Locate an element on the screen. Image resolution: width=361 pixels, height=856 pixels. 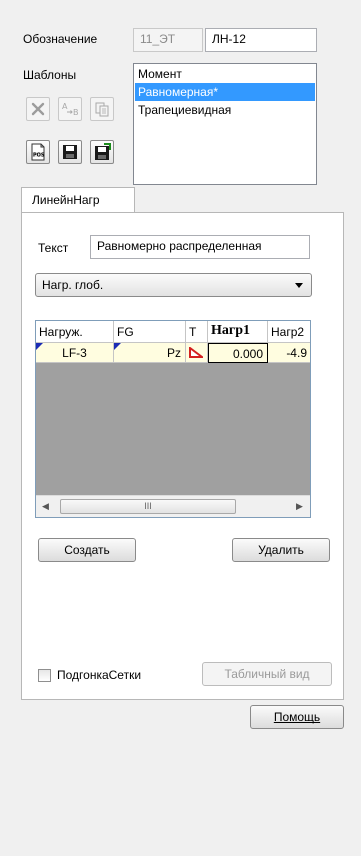
rename-template-button: A B is located at coordinates (70, 109).